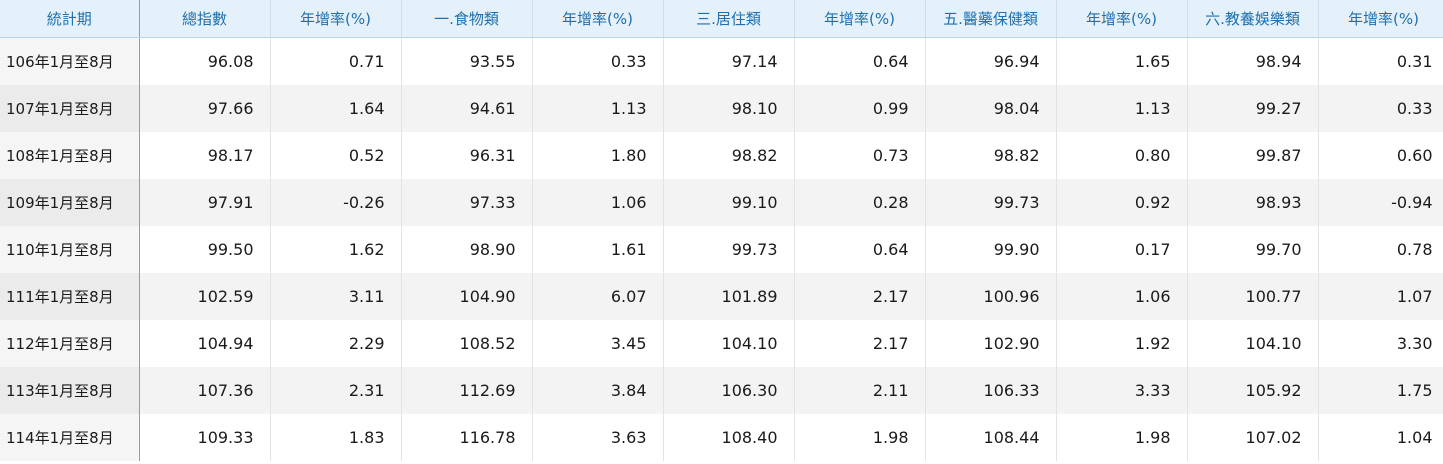  Describe the element at coordinates (1122, 202) in the screenshot. I see `table-cell: 0.92` at that location.